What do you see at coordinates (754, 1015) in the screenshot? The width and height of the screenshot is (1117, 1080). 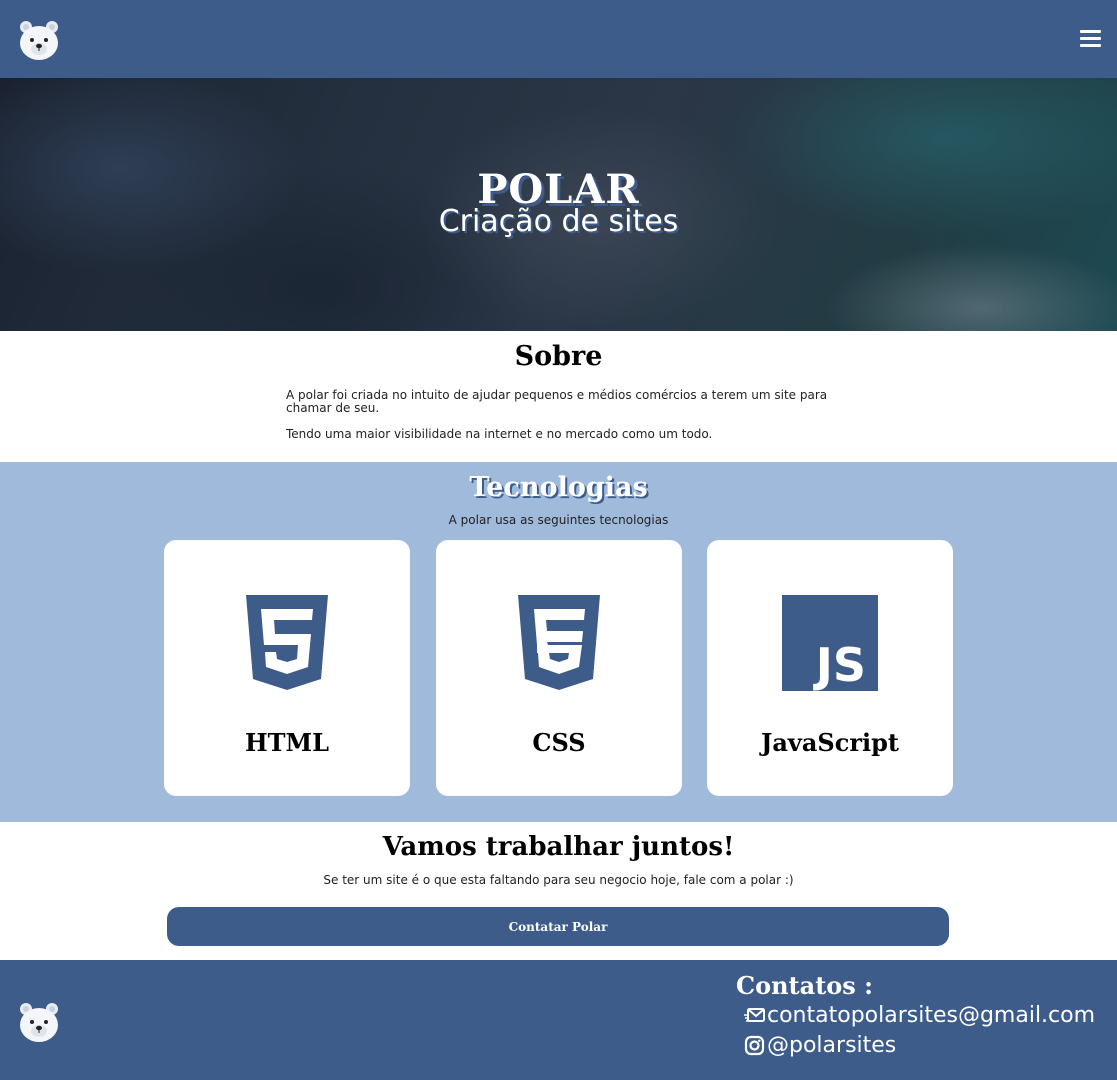 I see `email-icon` at bounding box center [754, 1015].